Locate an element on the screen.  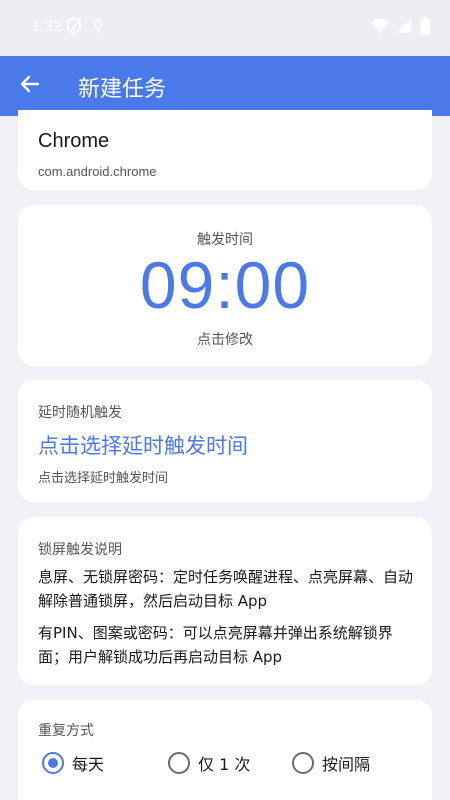
repeat-option-label: 按间隔 is located at coordinates (346, 764).